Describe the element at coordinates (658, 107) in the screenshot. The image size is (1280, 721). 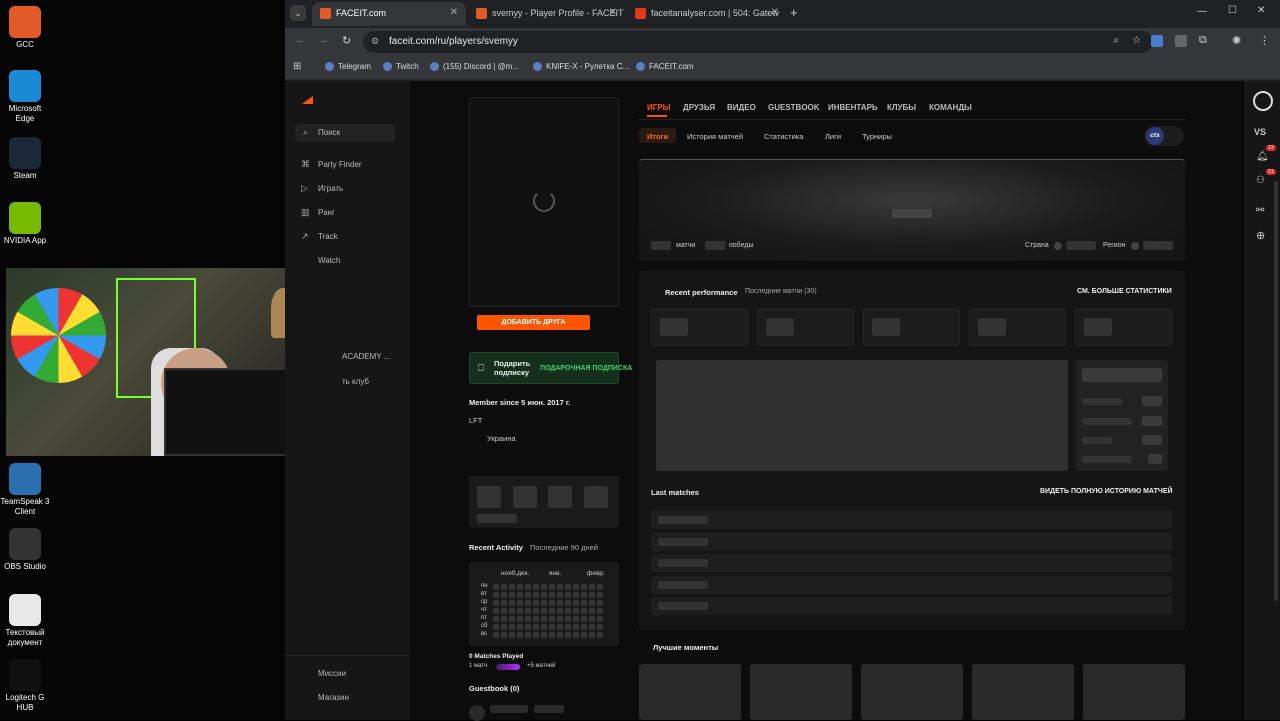
I see `tab-games: ИГРЫ` at that location.